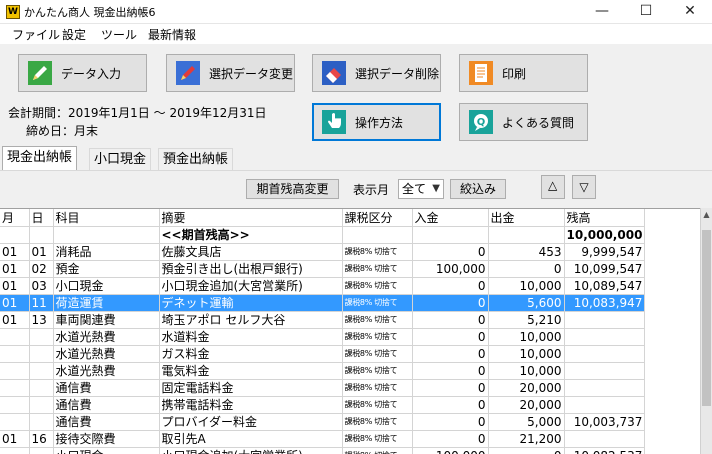 This screenshot has width=712, height=454. What do you see at coordinates (706, 214) in the screenshot?
I see `scroll-up-icon: ▲` at bounding box center [706, 214].